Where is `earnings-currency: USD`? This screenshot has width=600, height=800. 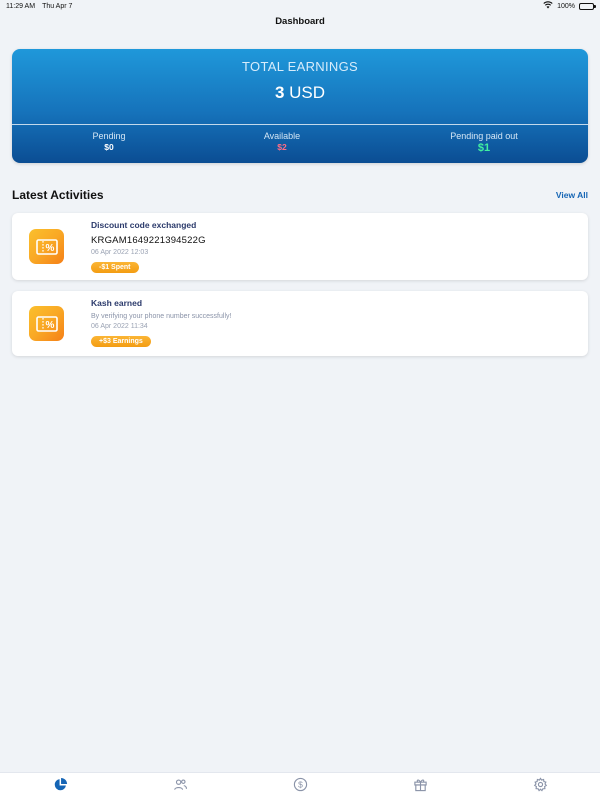
earnings-currency: USD is located at coordinates (307, 92).